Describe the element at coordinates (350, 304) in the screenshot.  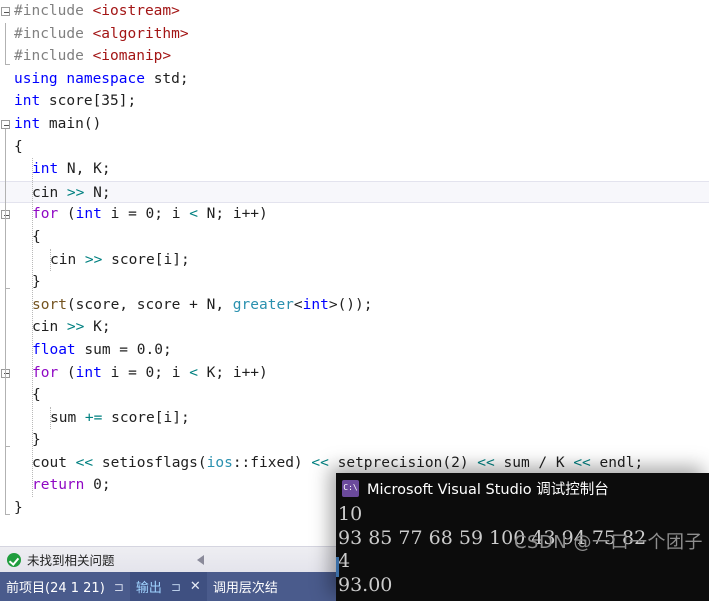
I see `code-token: >());` at that location.